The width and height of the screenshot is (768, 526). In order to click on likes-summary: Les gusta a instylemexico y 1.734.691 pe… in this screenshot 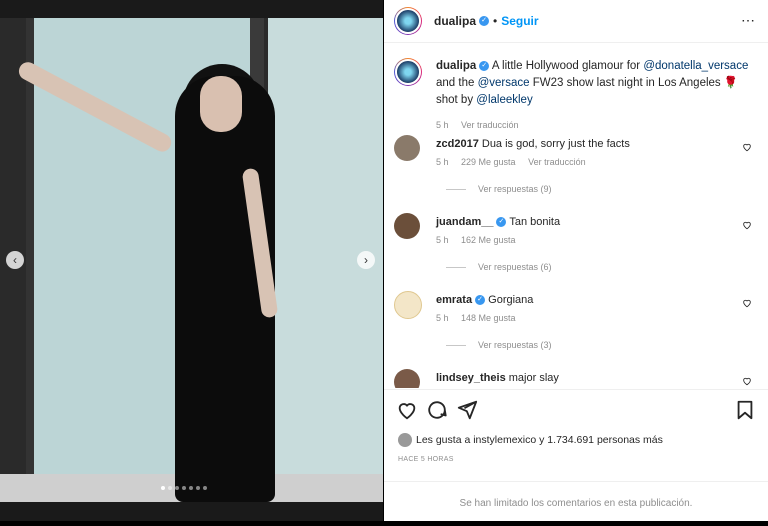, I will do `click(530, 440)`.